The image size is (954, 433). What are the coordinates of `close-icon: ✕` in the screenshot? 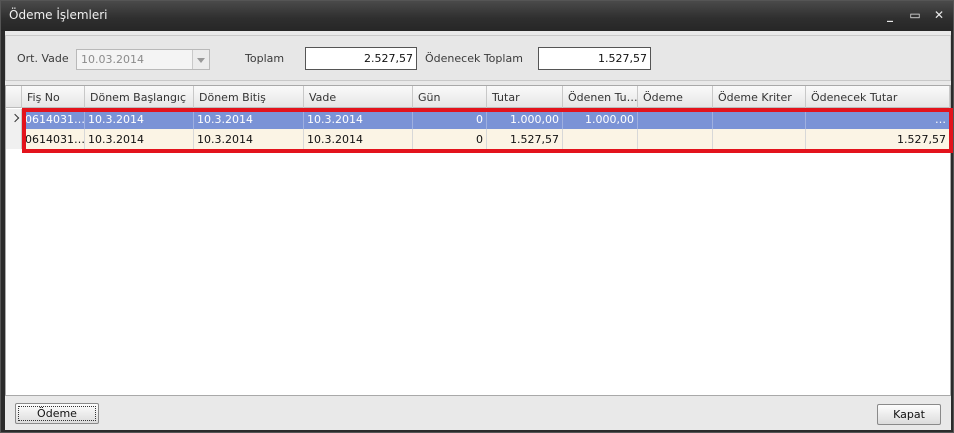 It's located at (939, 15).